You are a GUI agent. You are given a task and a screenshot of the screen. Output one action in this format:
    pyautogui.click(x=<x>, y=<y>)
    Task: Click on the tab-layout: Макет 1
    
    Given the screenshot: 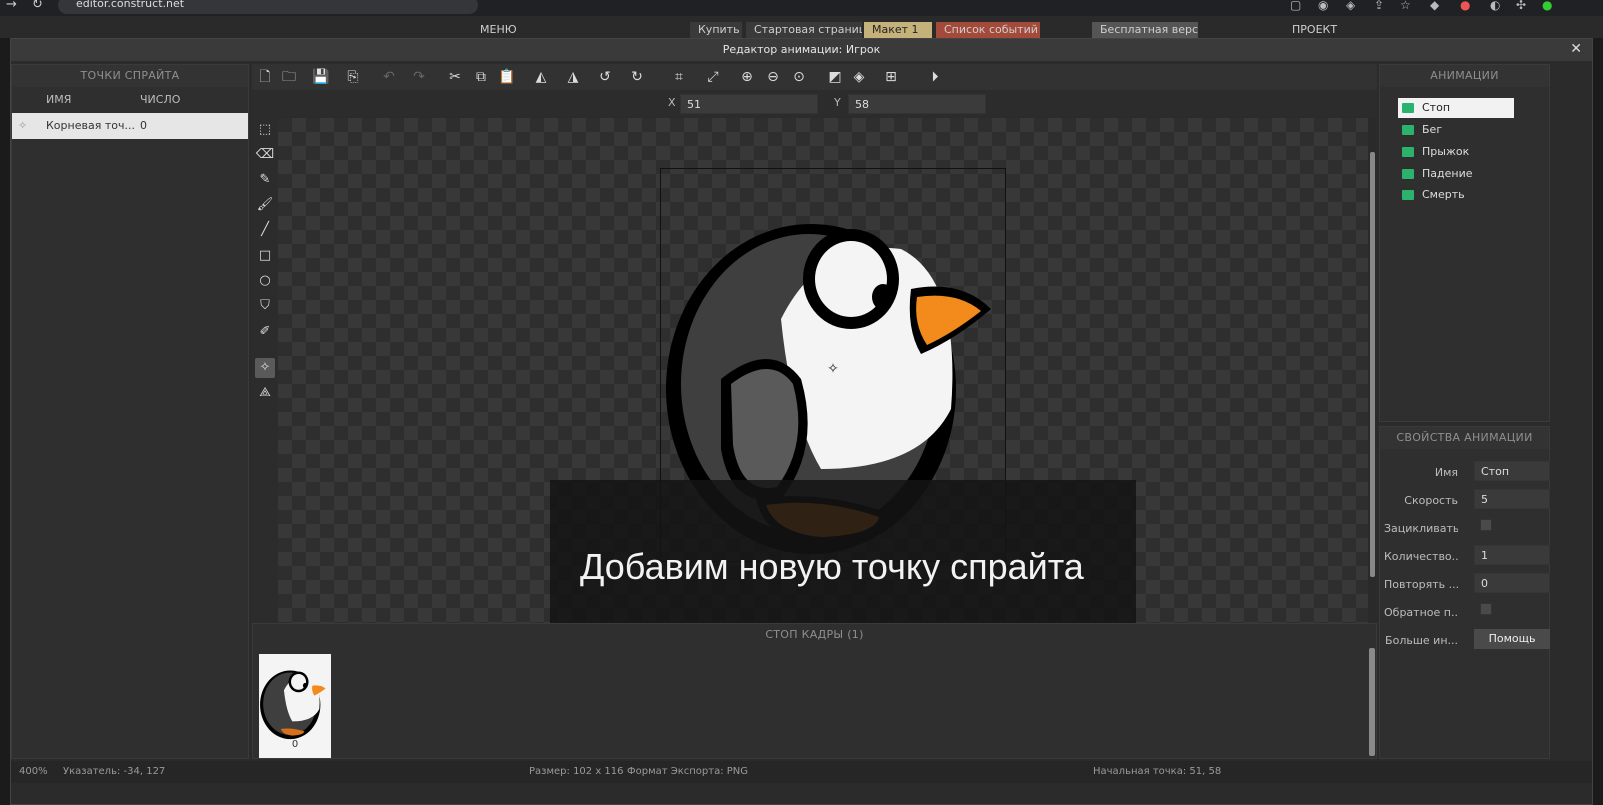 What is the action you would take?
    pyautogui.click(x=898, y=30)
    